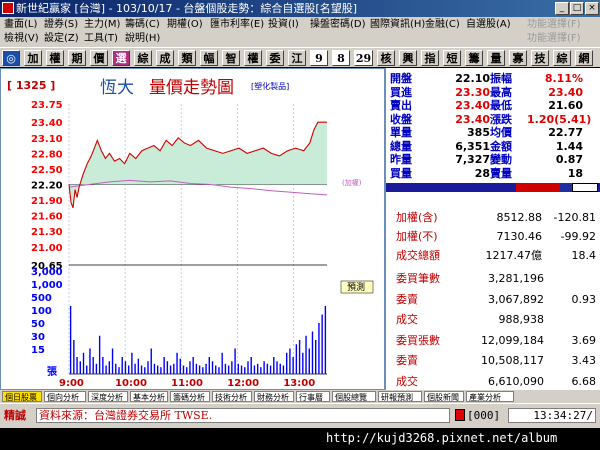 The height and width of the screenshot is (450, 600). I want to click on menu-options: 期權(O), so click(185, 25).